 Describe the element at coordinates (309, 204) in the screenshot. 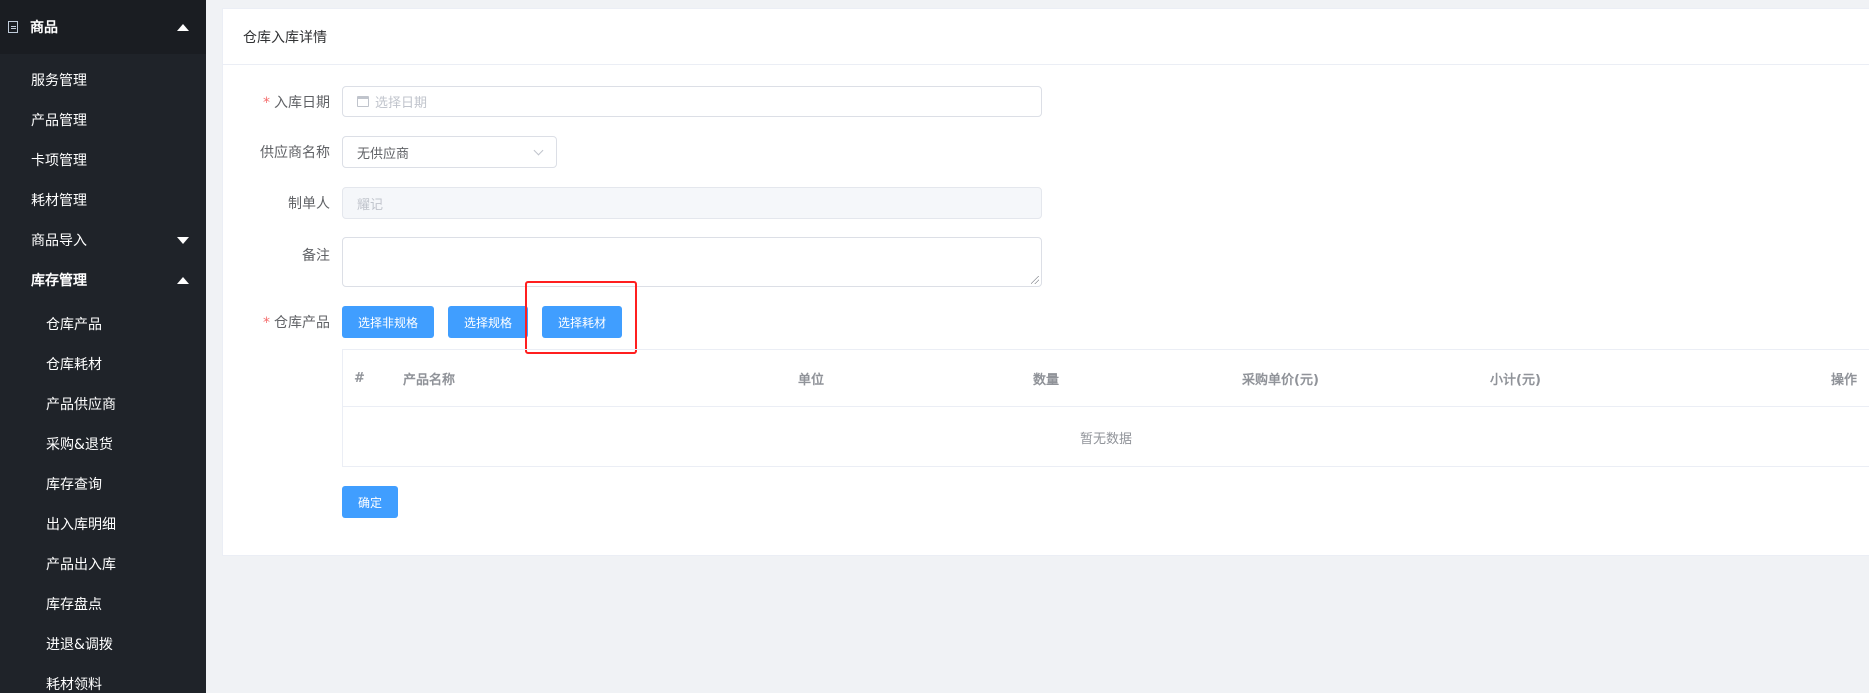

I see `creator-label: 制单人` at that location.